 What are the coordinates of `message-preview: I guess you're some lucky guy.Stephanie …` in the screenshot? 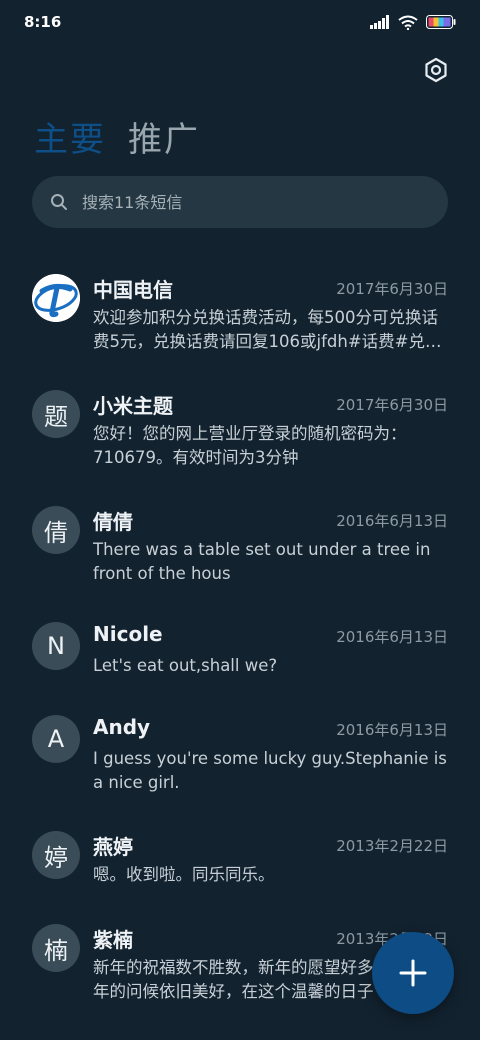 It's located at (270, 770).